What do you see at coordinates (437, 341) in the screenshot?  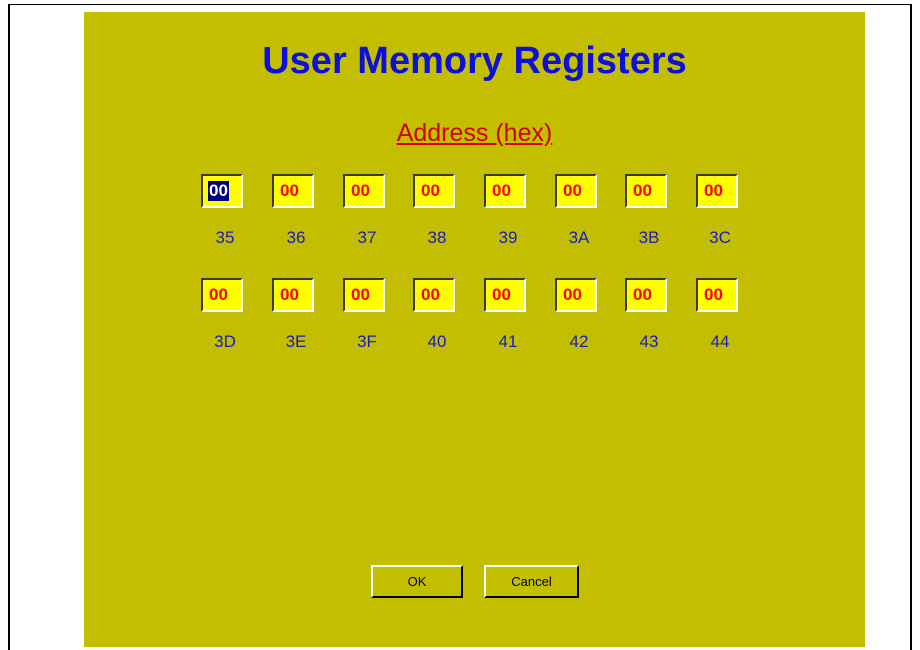 I see `register-address-label: 40` at bounding box center [437, 341].